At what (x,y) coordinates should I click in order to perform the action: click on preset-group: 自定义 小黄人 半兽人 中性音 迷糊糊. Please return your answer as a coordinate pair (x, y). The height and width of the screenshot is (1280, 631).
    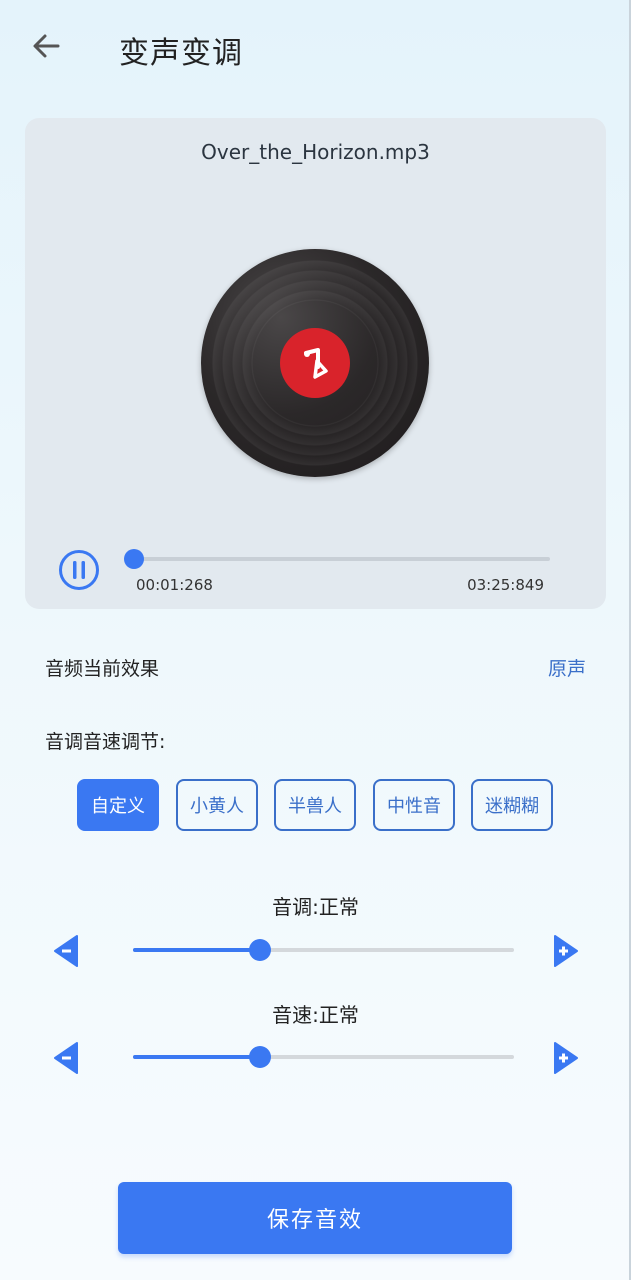
    Looking at the image, I should click on (317, 805).